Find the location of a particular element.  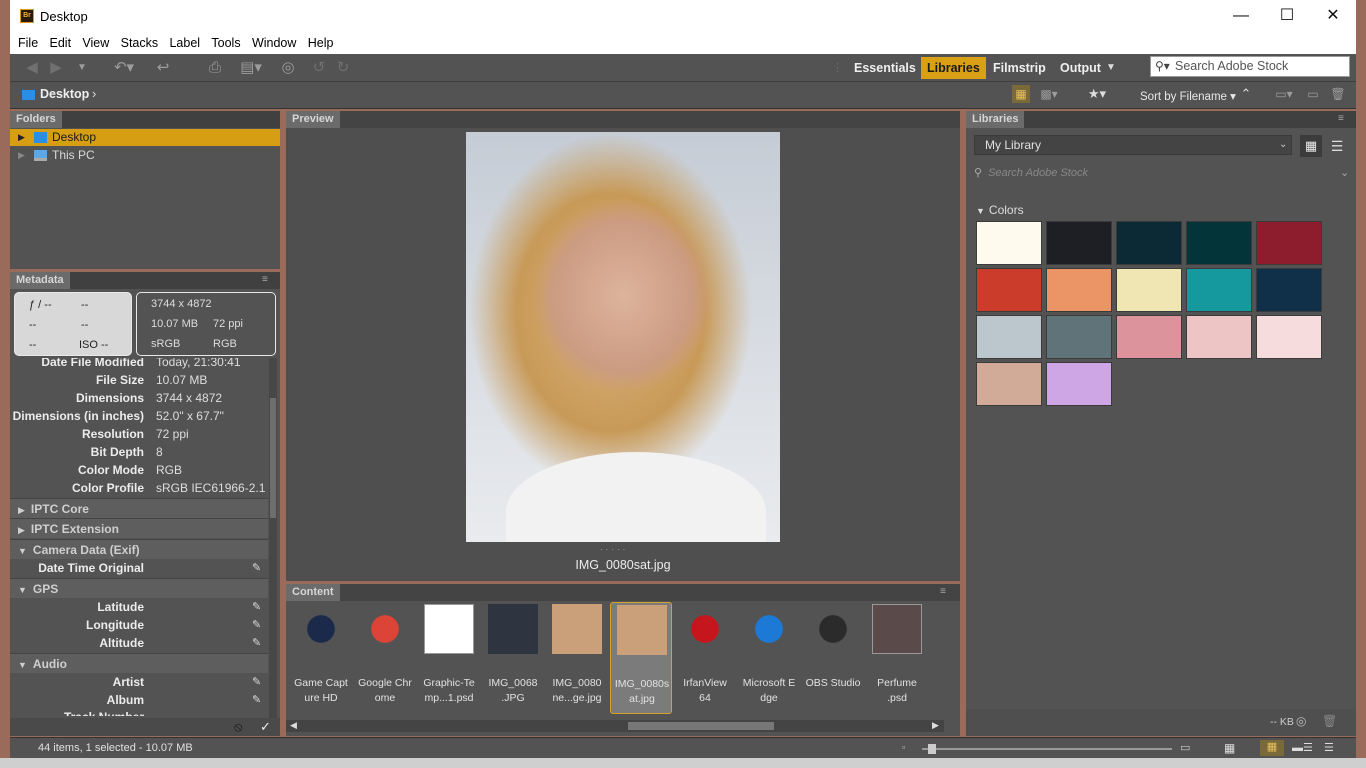

thumbnail-size-slider is located at coordinates (1047, 749).